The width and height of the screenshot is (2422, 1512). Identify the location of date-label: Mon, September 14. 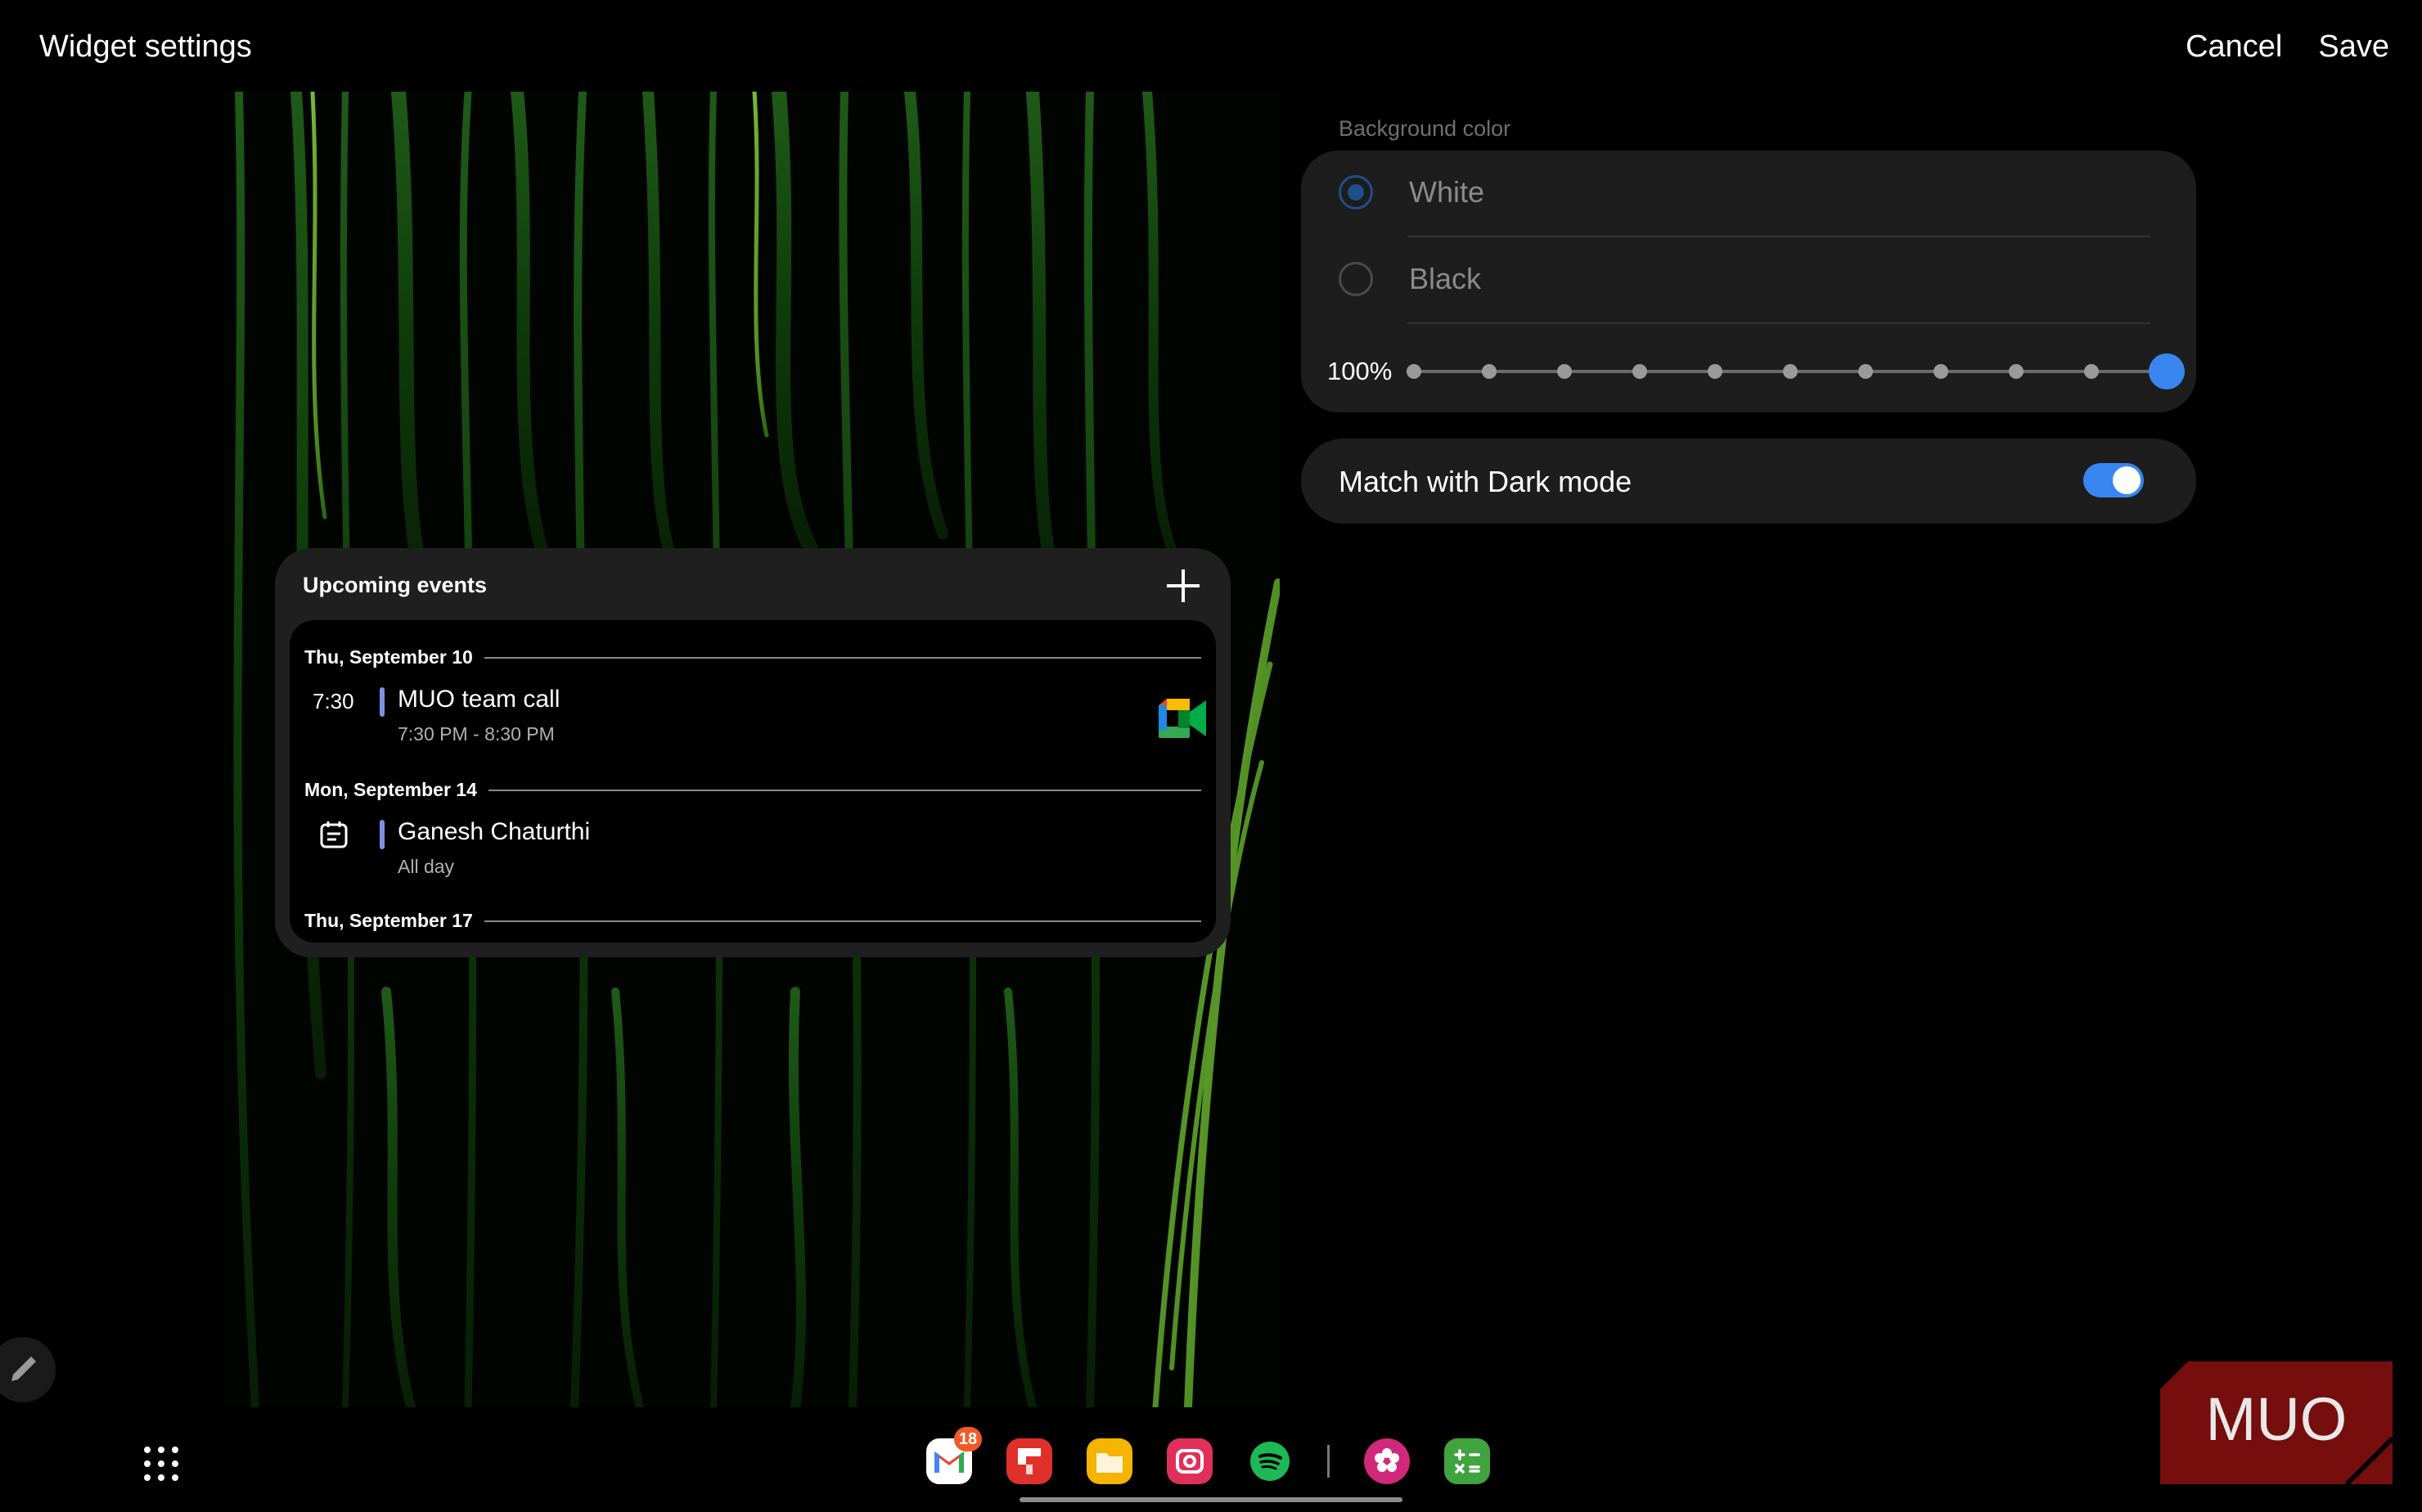
(390, 790).